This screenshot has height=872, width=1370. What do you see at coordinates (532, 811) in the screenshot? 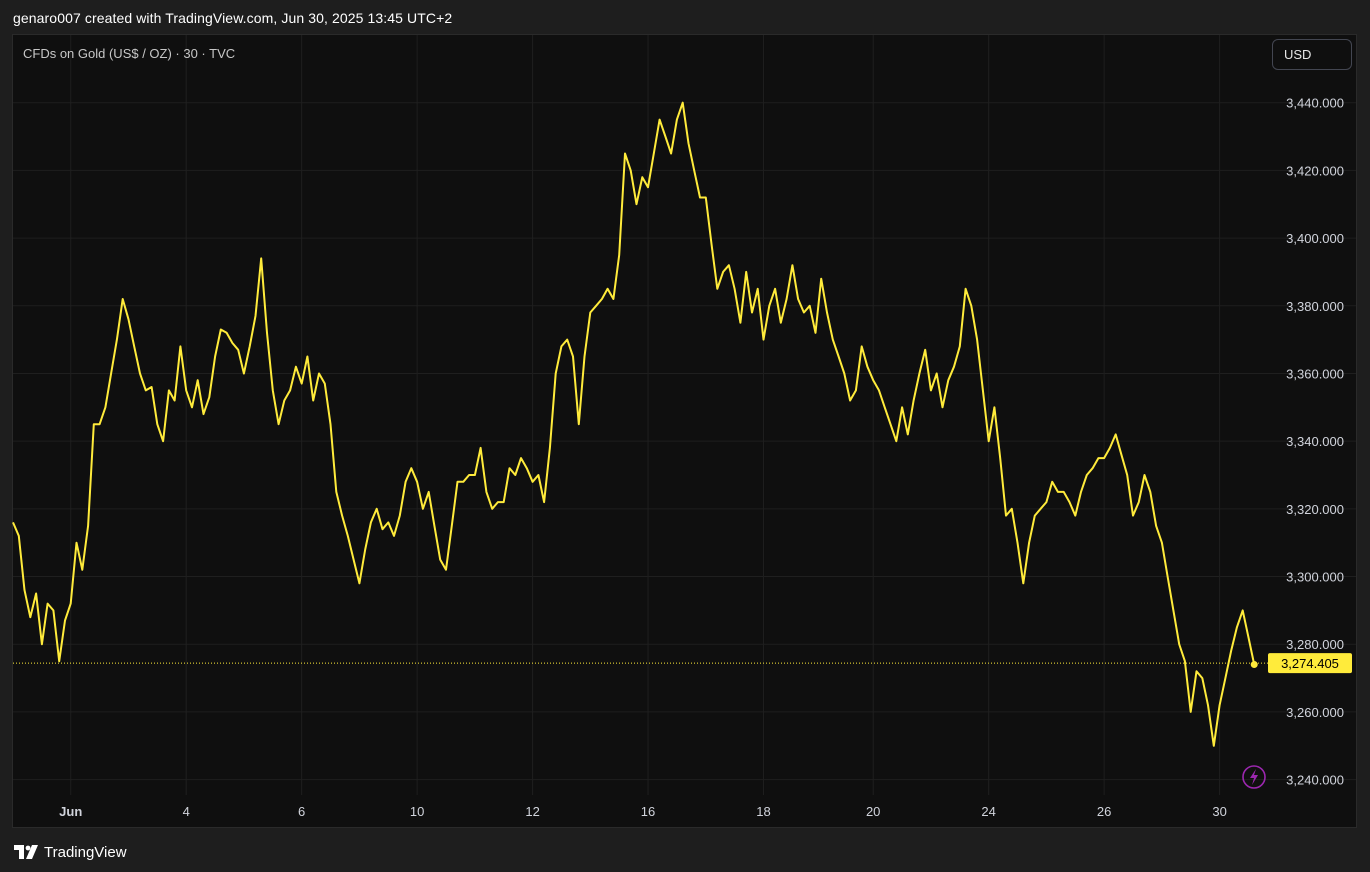
I see `time-tick-label: 12` at bounding box center [532, 811].